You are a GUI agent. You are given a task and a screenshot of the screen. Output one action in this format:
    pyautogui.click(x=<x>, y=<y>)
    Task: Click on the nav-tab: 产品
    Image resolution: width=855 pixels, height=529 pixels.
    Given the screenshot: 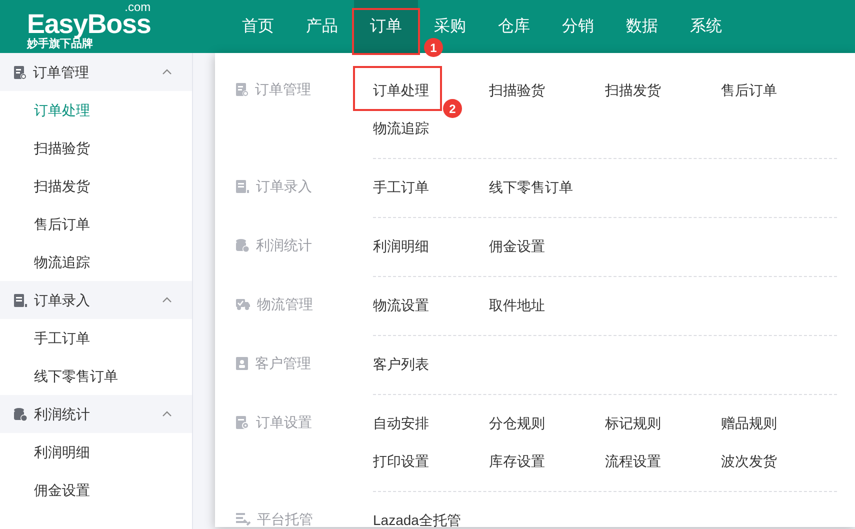 What is the action you would take?
    pyautogui.click(x=322, y=26)
    